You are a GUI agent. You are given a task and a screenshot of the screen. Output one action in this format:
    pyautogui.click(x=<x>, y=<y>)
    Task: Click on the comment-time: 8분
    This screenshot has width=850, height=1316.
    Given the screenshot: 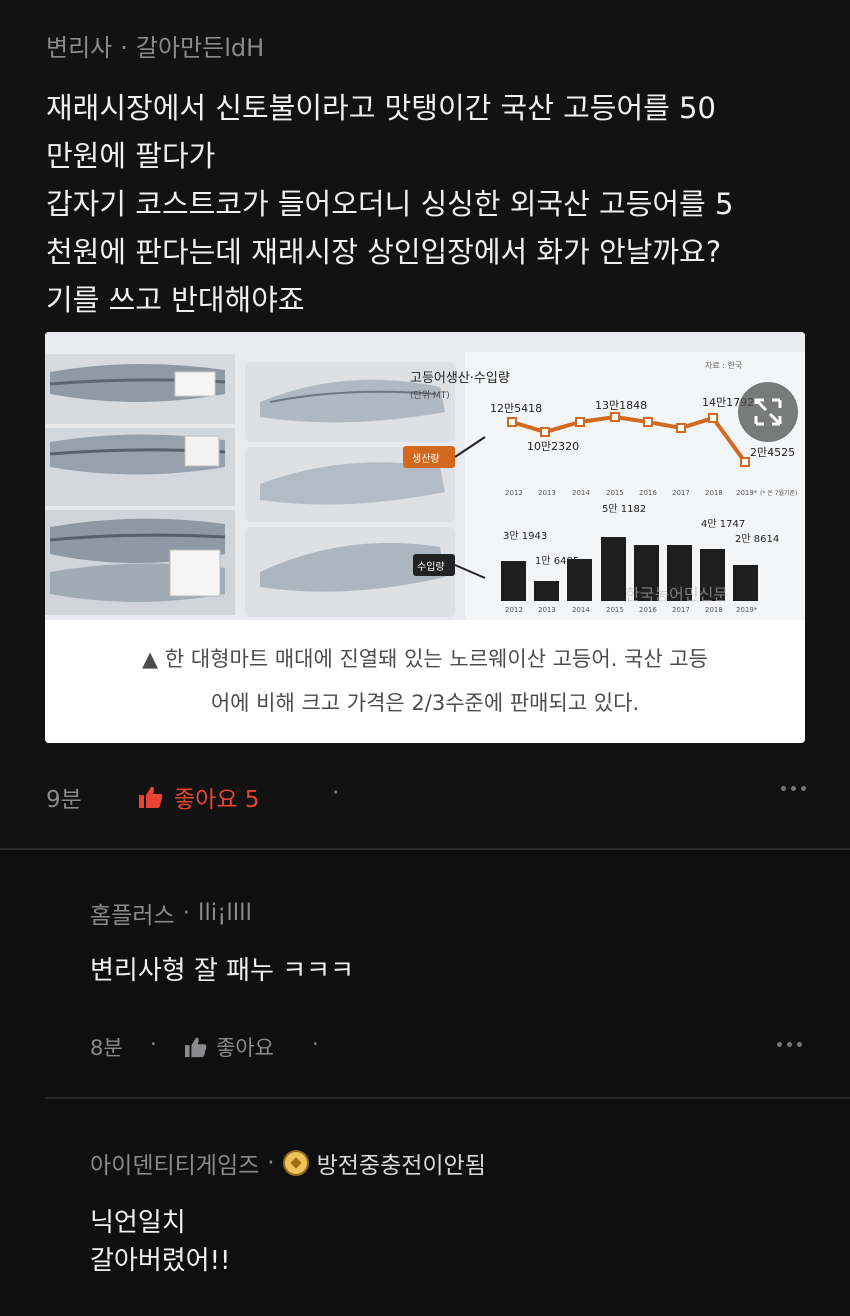 What is the action you would take?
    pyautogui.click(x=106, y=1048)
    